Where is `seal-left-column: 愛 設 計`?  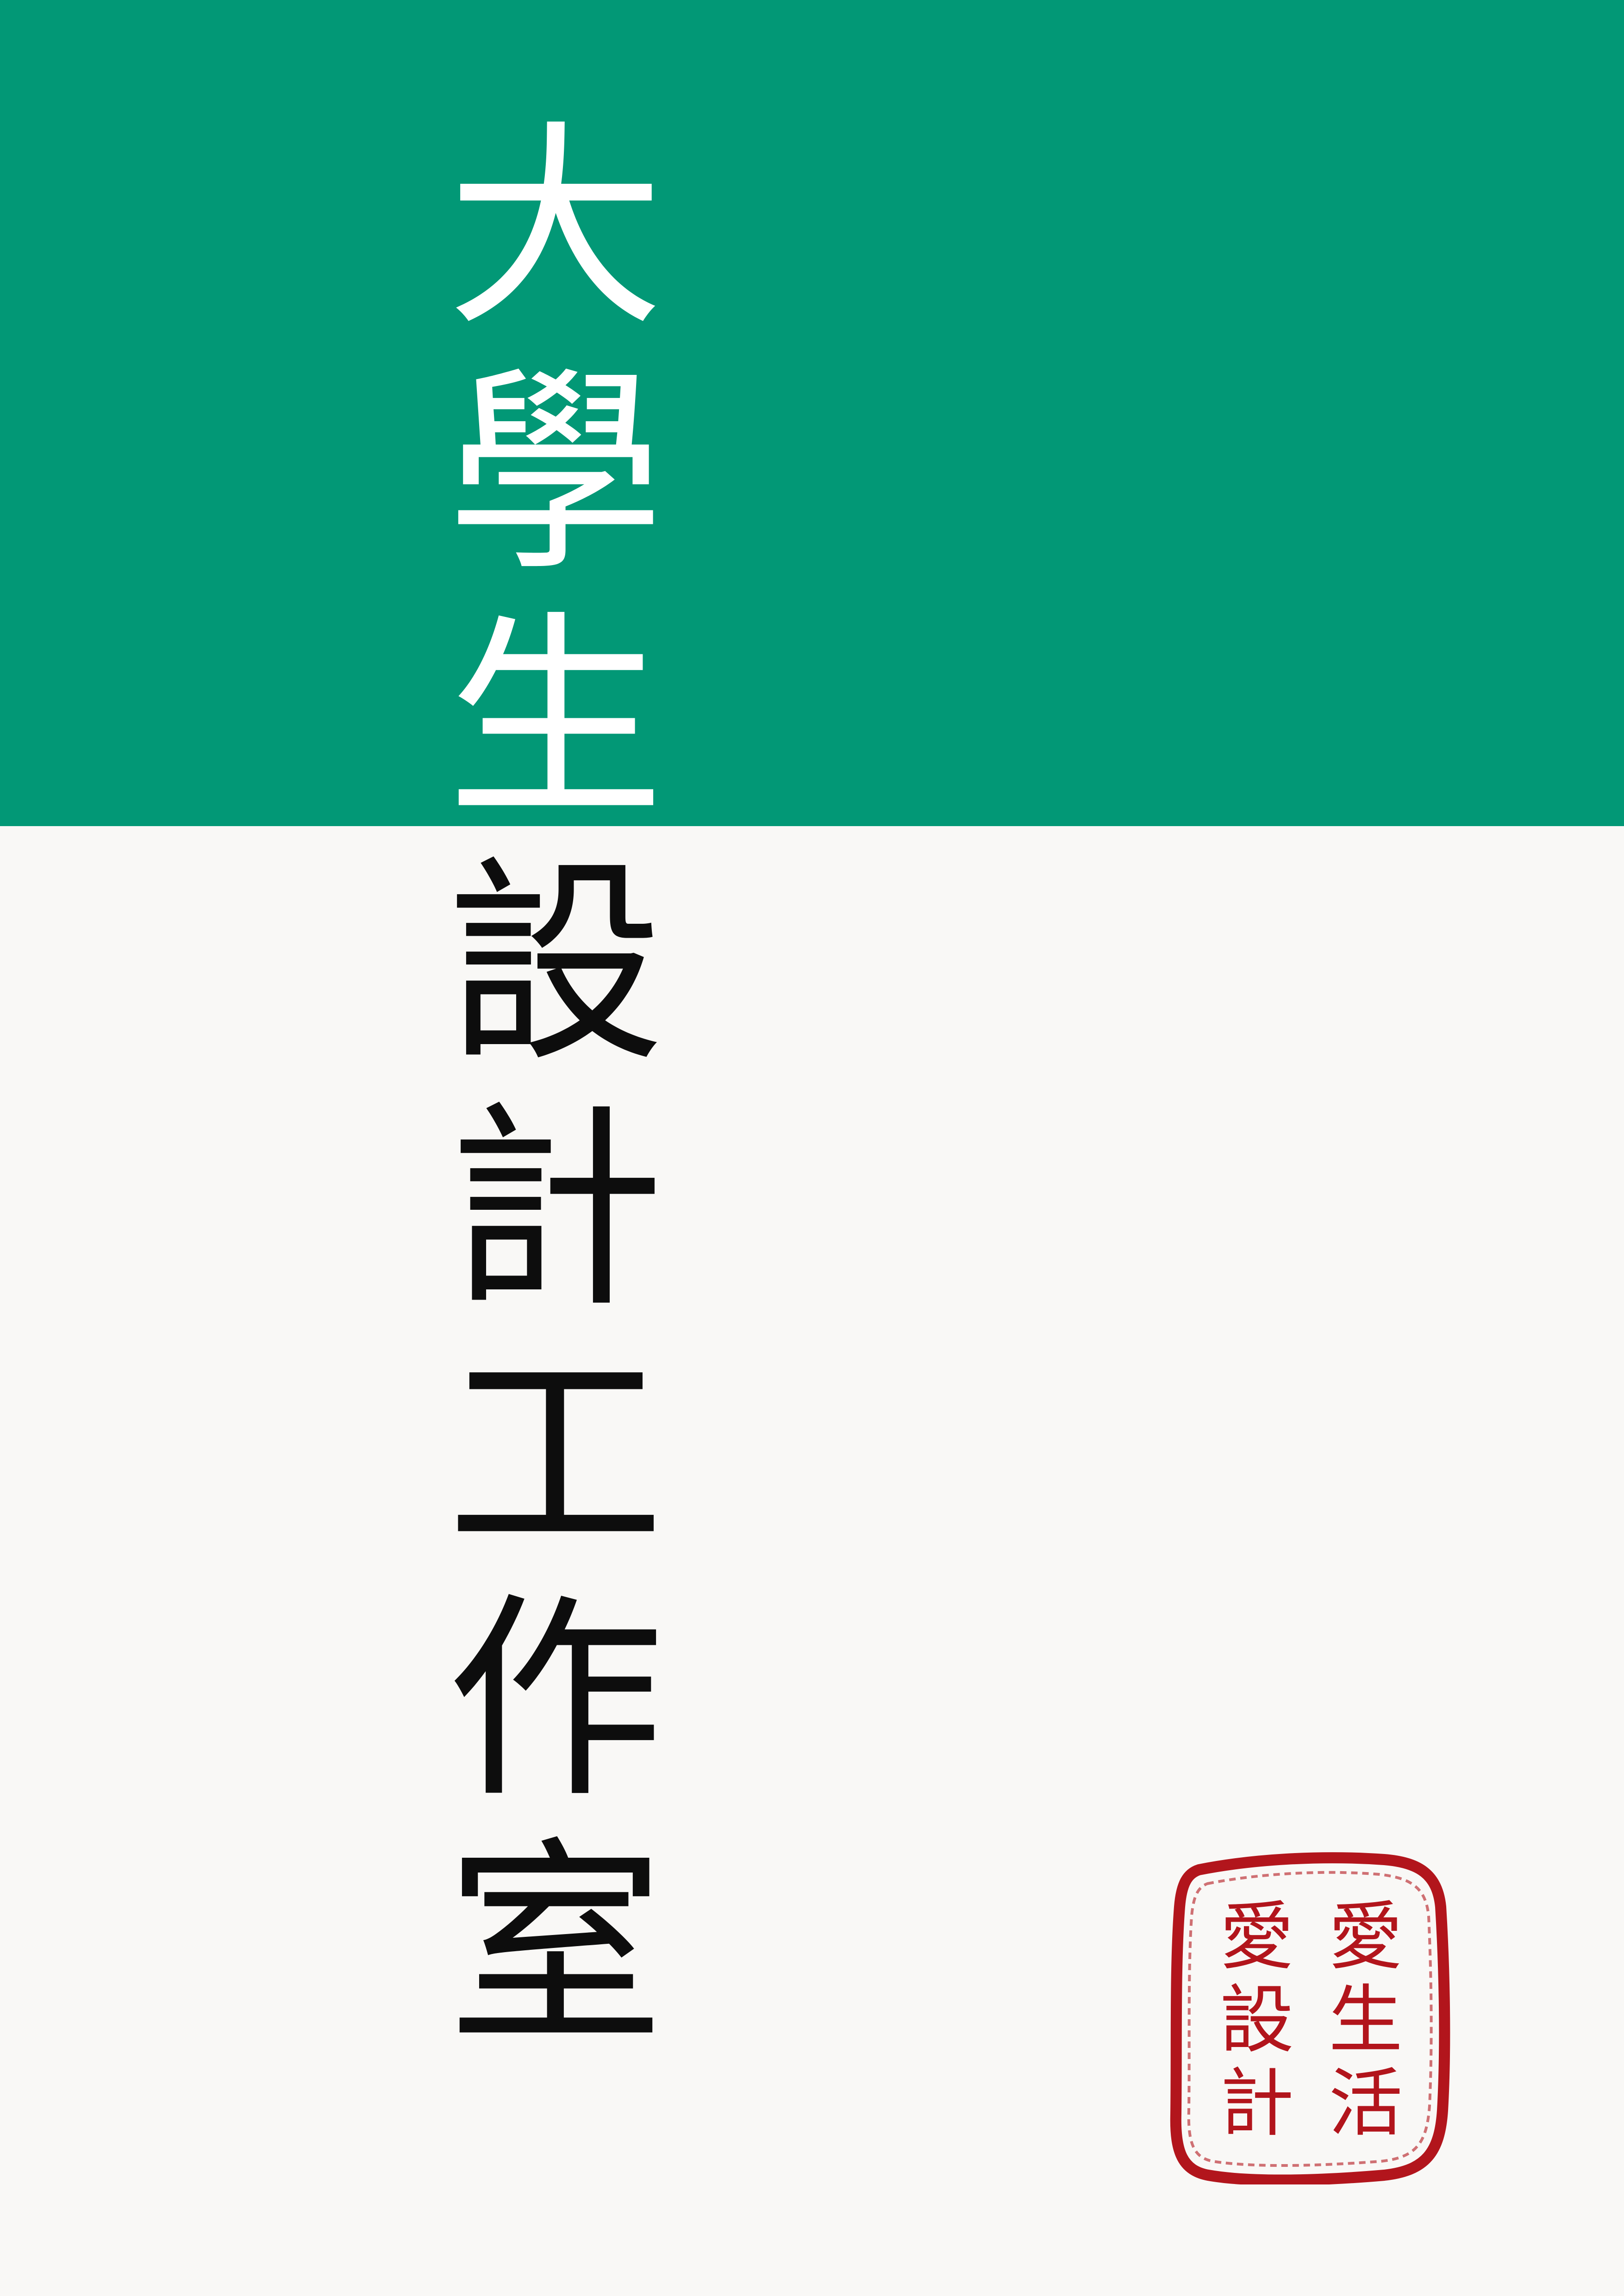
seal-left-column: 愛 設 計 is located at coordinates (1257, 2020).